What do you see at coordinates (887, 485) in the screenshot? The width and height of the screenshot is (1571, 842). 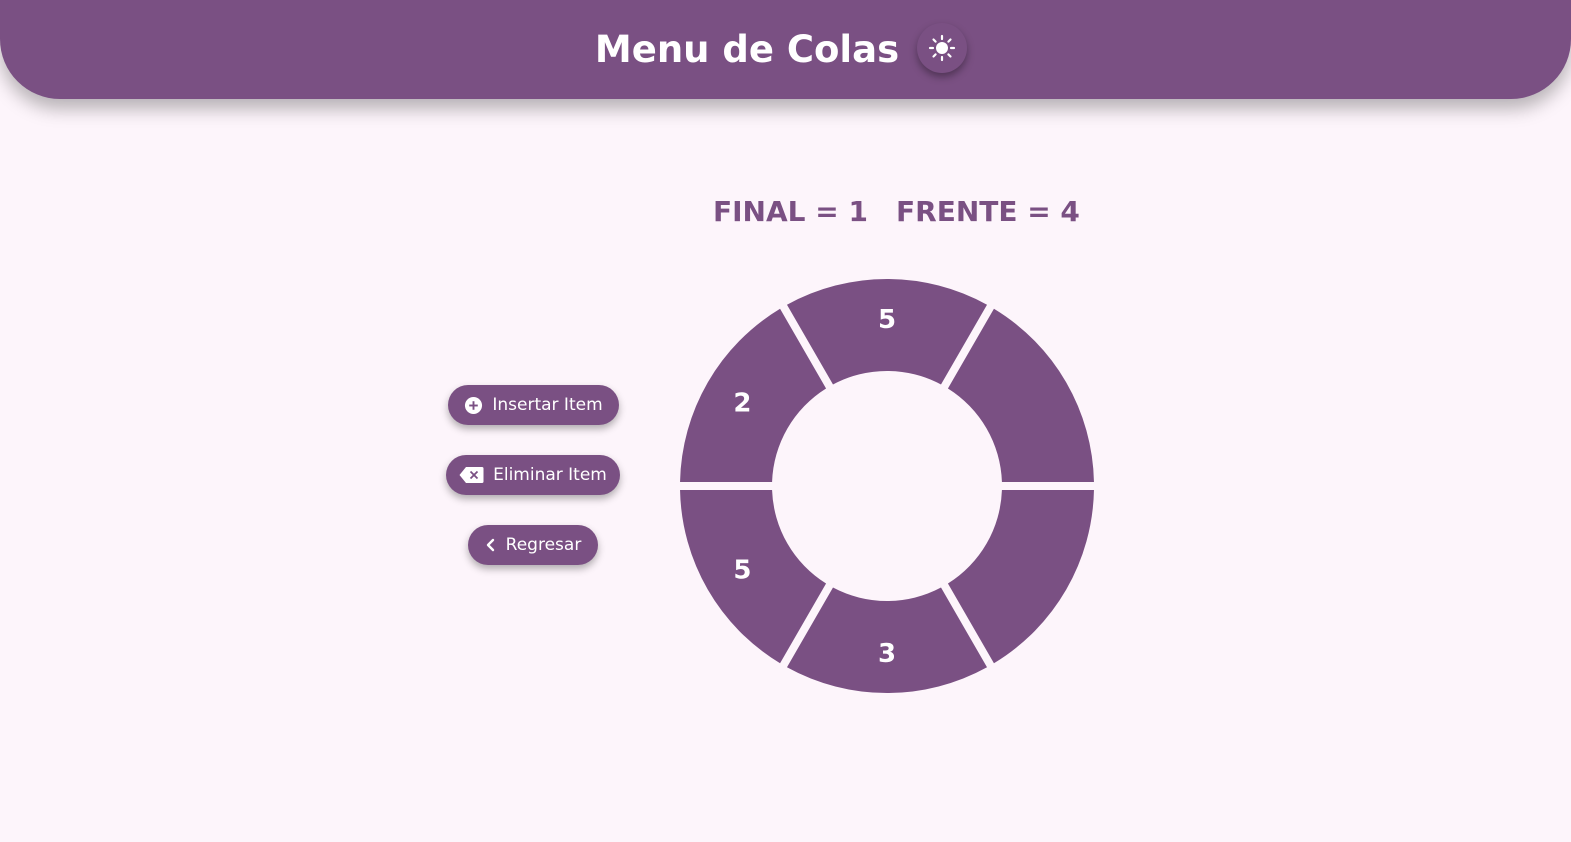 I see `circular-queue-ring: 5 3 5 2` at bounding box center [887, 485].